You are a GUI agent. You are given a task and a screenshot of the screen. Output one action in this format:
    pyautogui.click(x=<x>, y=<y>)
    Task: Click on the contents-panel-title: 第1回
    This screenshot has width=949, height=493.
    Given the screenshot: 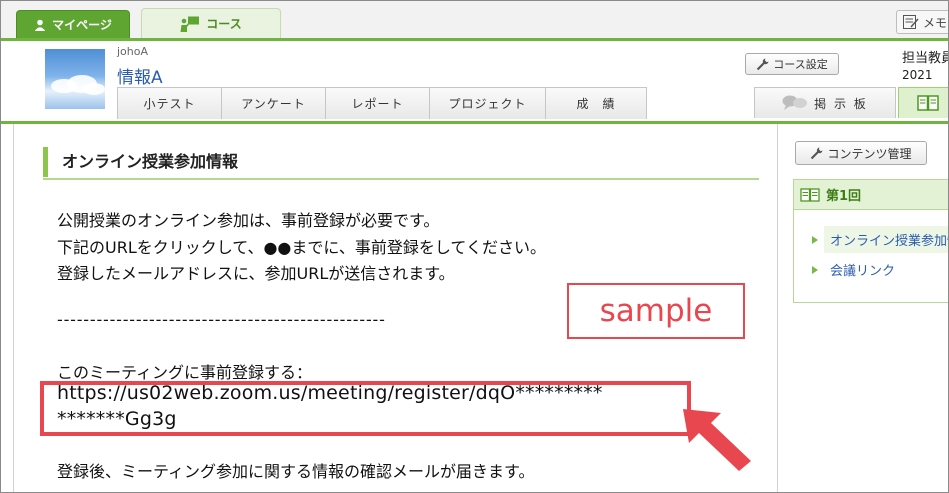 What is the action you would take?
    pyautogui.click(x=844, y=196)
    